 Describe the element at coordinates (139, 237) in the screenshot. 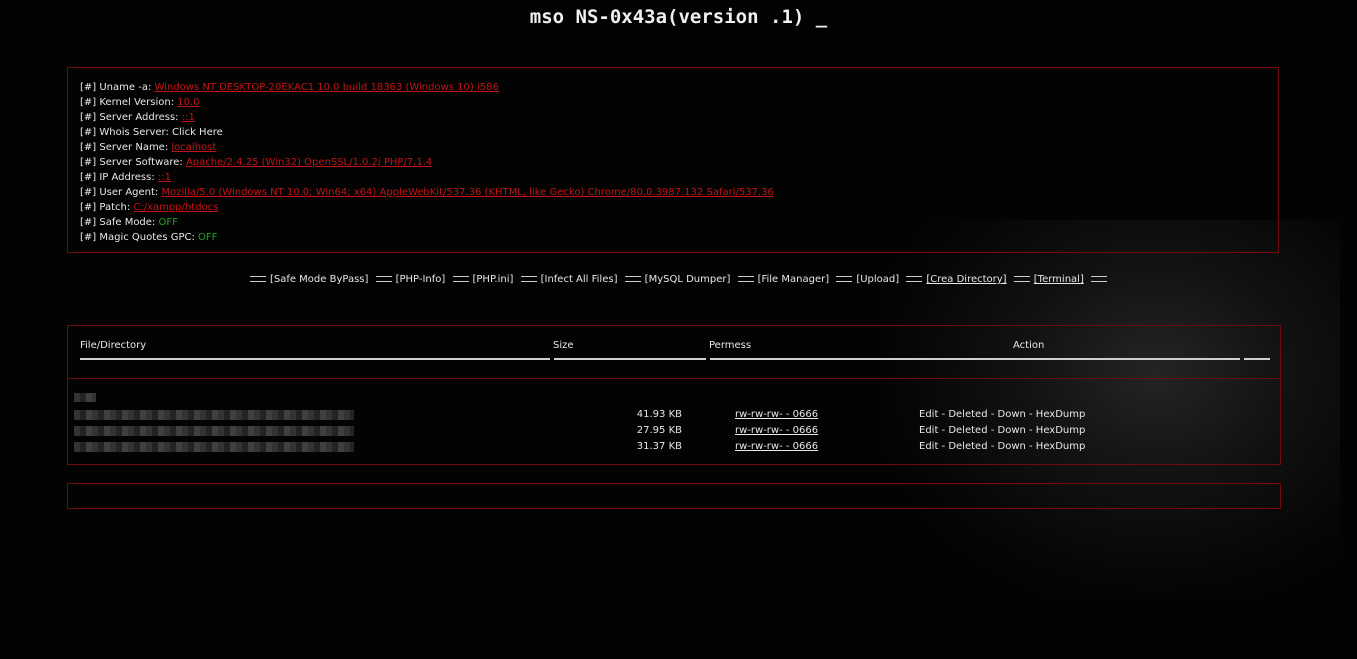

I see `info-label: [#] Magic Quotes GPC:` at that location.